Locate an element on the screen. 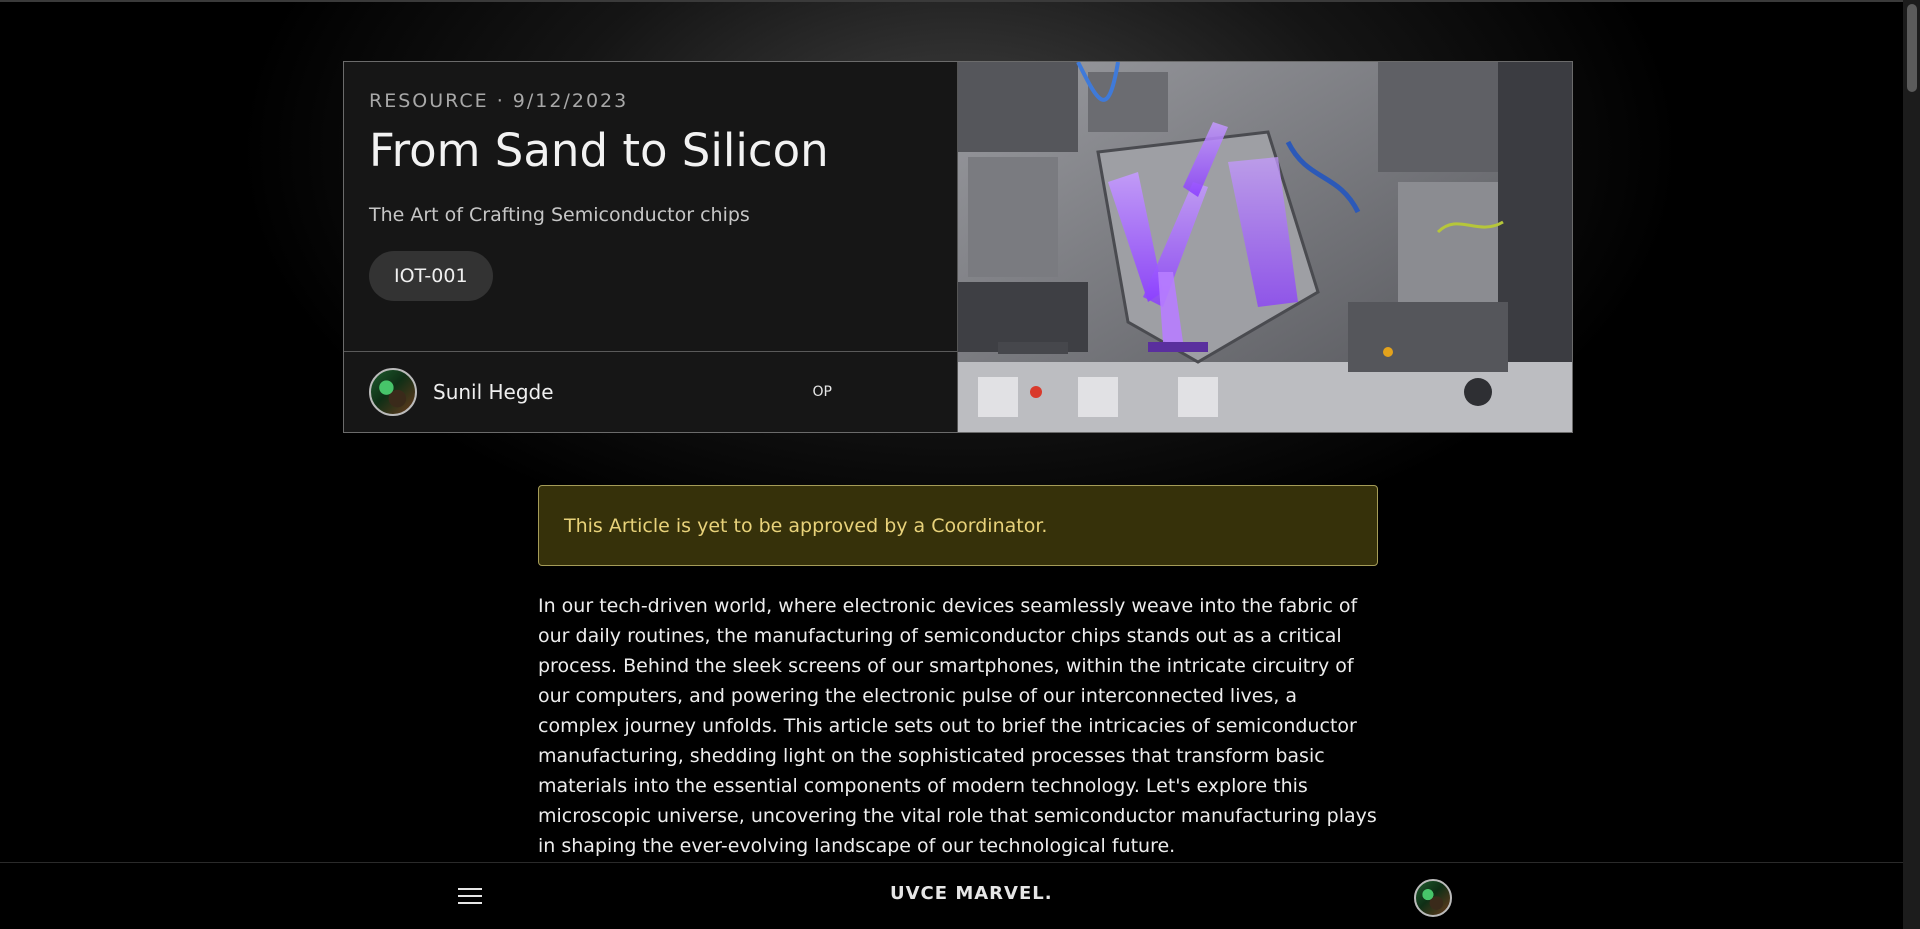  top-divider is located at coordinates (960, 1).